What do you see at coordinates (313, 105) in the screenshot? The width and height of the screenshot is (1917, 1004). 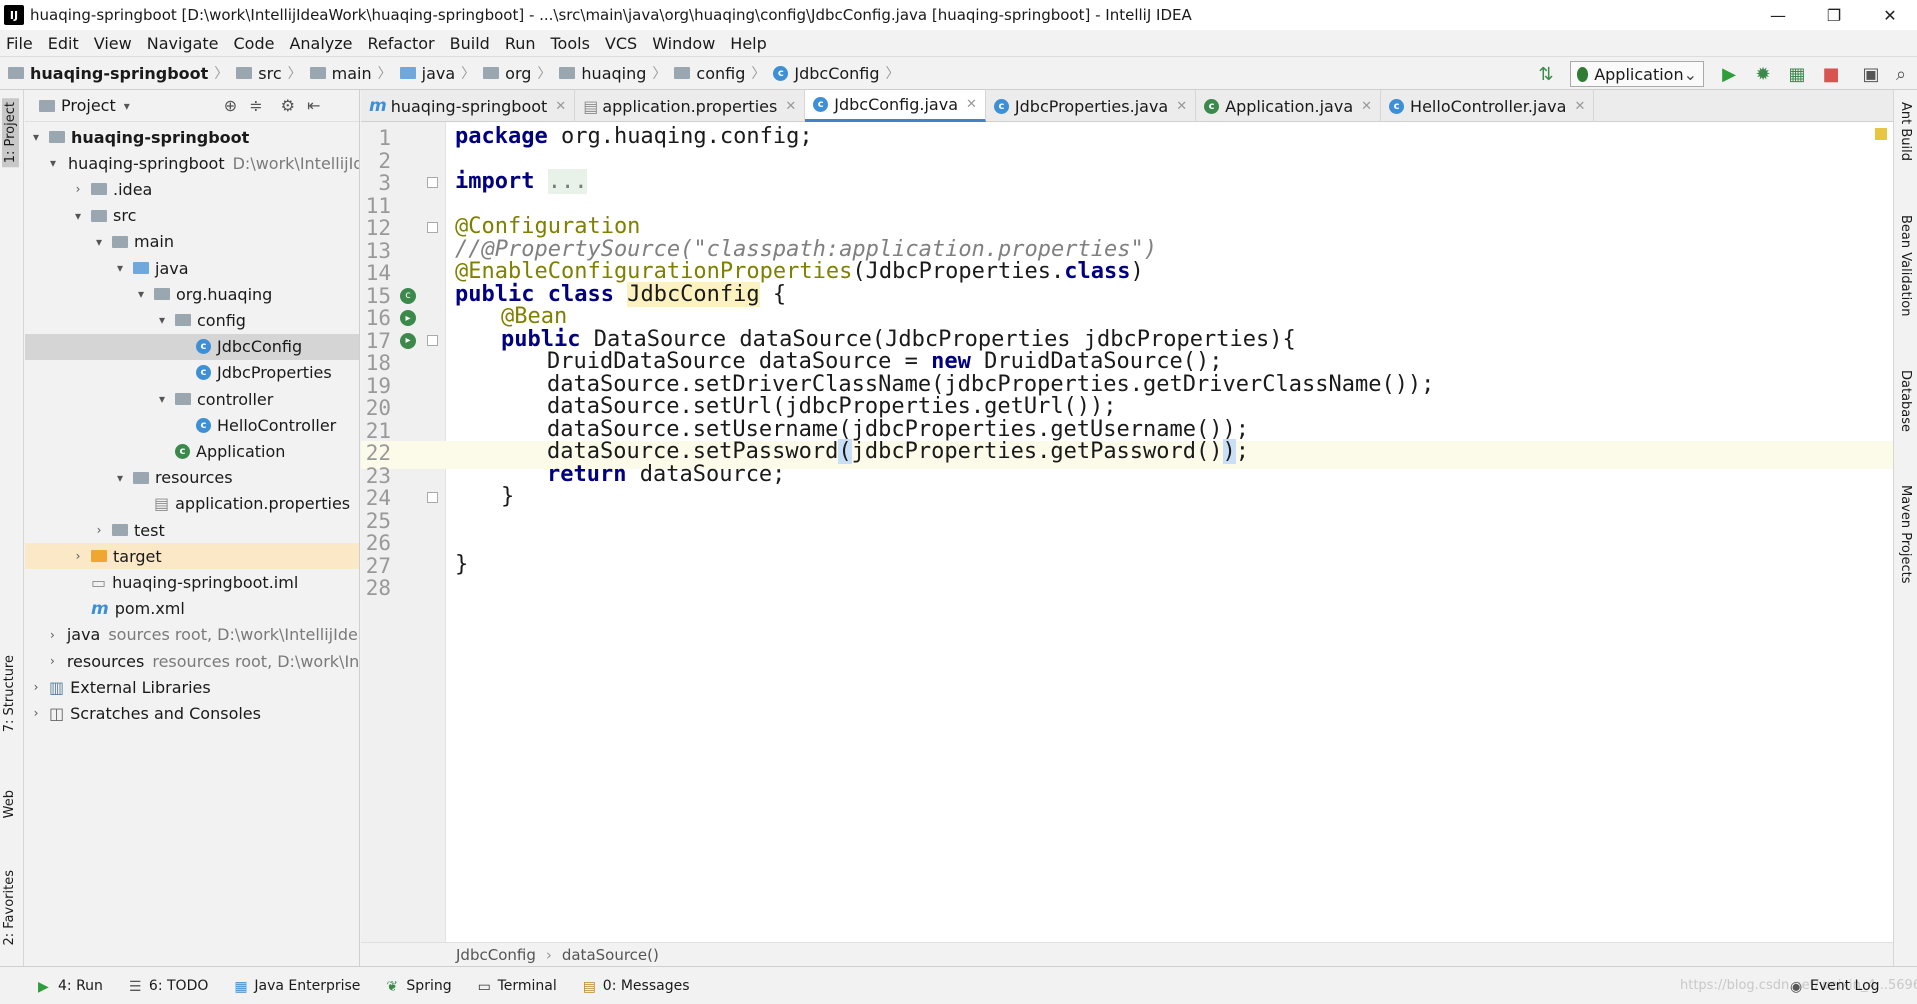 I see `hide-panel-icon: ⇤` at bounding box center [313, 105].